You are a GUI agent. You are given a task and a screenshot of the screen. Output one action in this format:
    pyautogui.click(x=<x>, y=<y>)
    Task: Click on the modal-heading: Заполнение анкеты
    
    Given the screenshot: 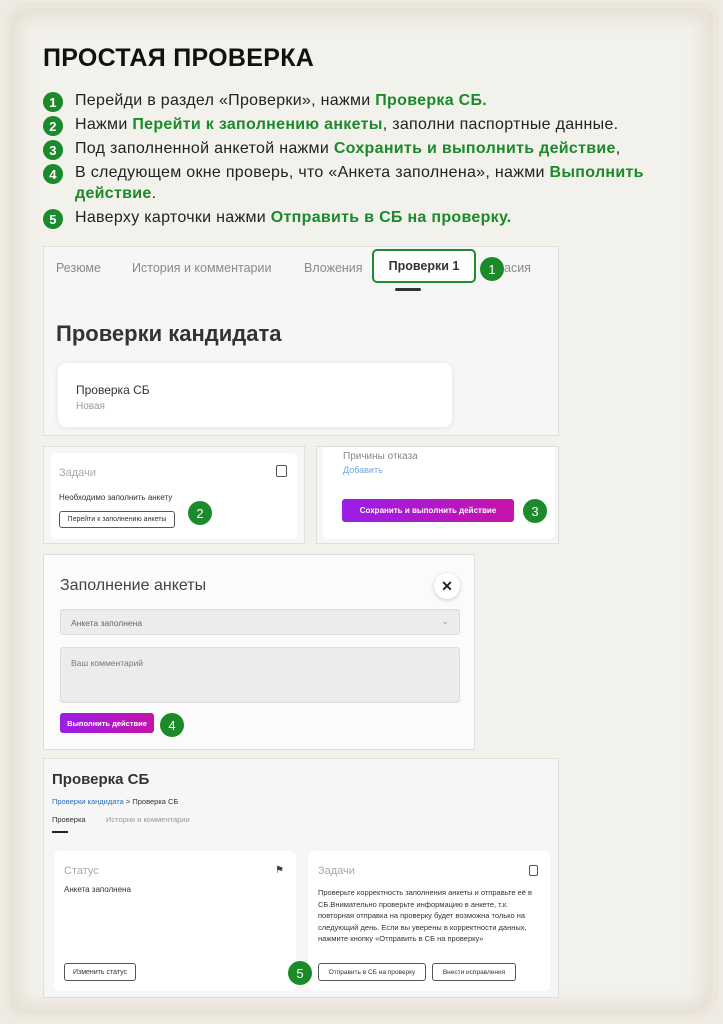 What is the action you would take?
    pyautogui.click(x=133, y=585)
    